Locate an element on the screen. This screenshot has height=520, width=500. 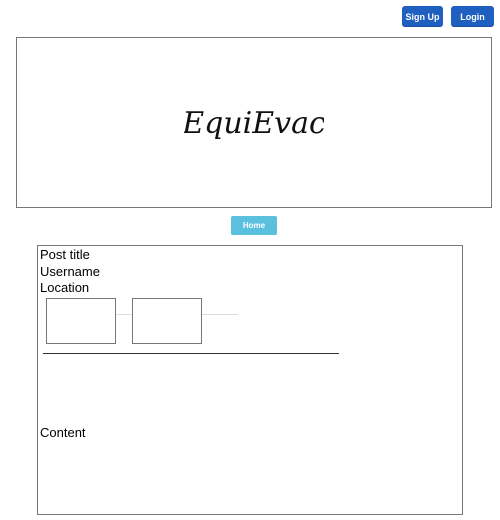
logo: EquiEvac is located at coordinates (254, 123).